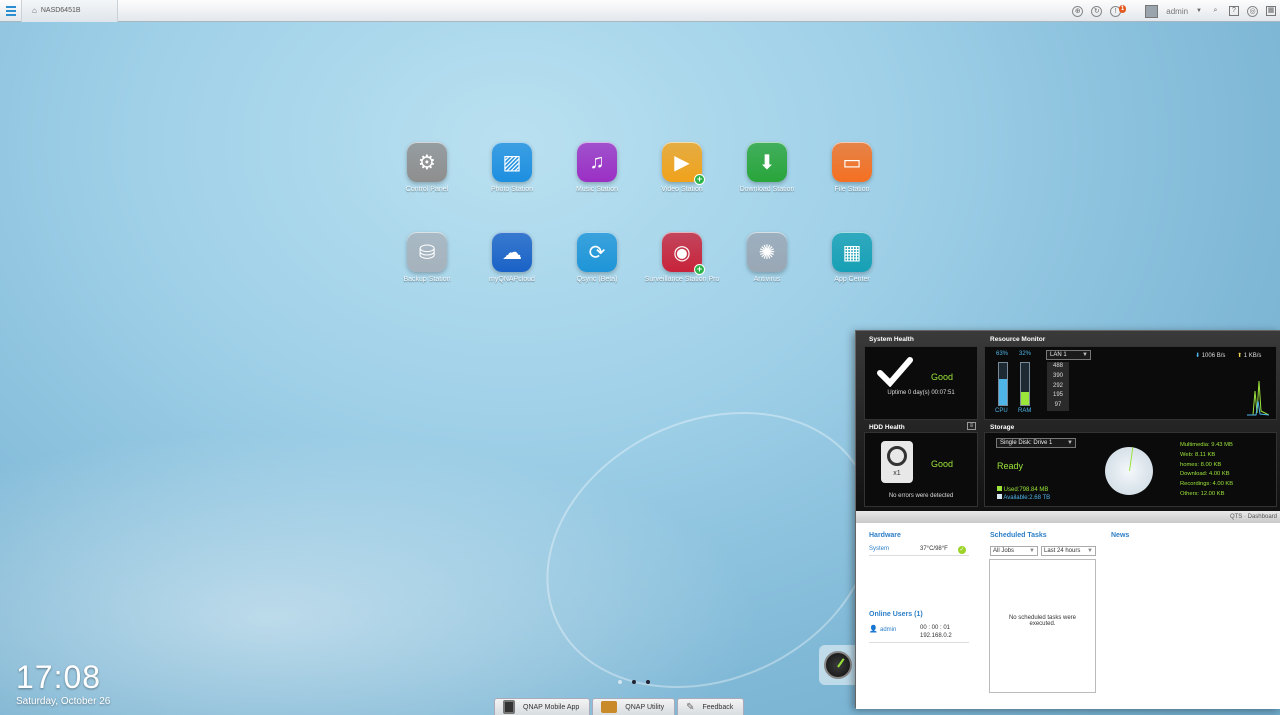  Describe the element at coordinates (11, 11) in the screenshot. I see `main-menu-button` at that location.